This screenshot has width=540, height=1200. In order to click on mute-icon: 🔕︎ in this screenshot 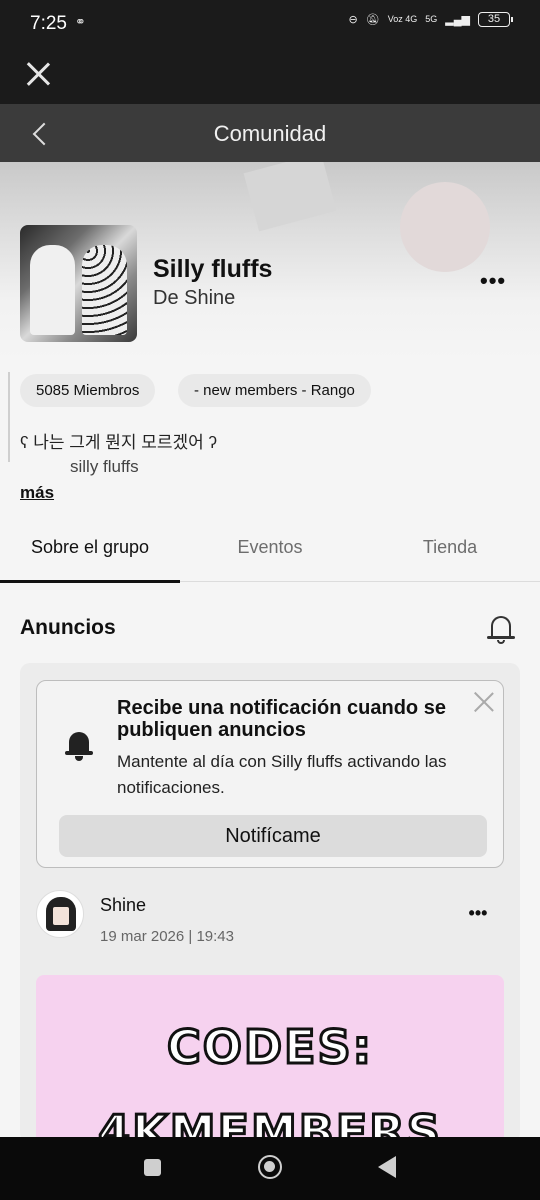, I will do `click(372, 20)`.